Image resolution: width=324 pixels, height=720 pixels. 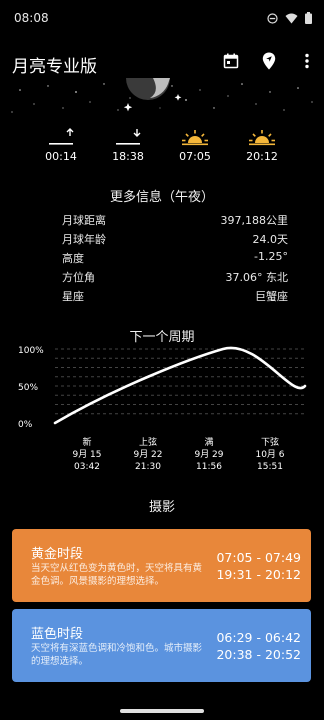 What do you see at coordinates (162, 18) in the screenshot?
I see `status-bar: 08:08` at bounding box center [162, 18].